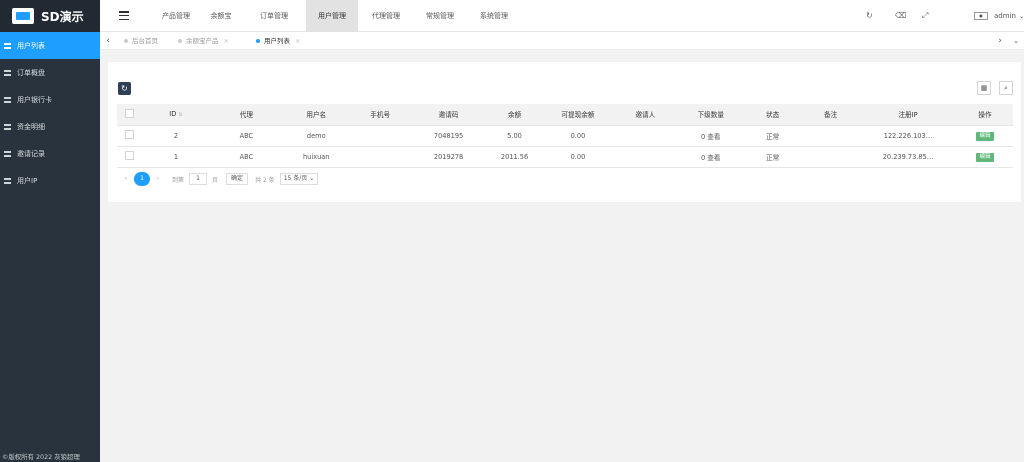 Image resolution: width=1024 pixels, height=462 pixels. What do you see at coordinates (180, 41) in the screenshot?
I see `tab-dot-icon` at bounding box center [180, 41].